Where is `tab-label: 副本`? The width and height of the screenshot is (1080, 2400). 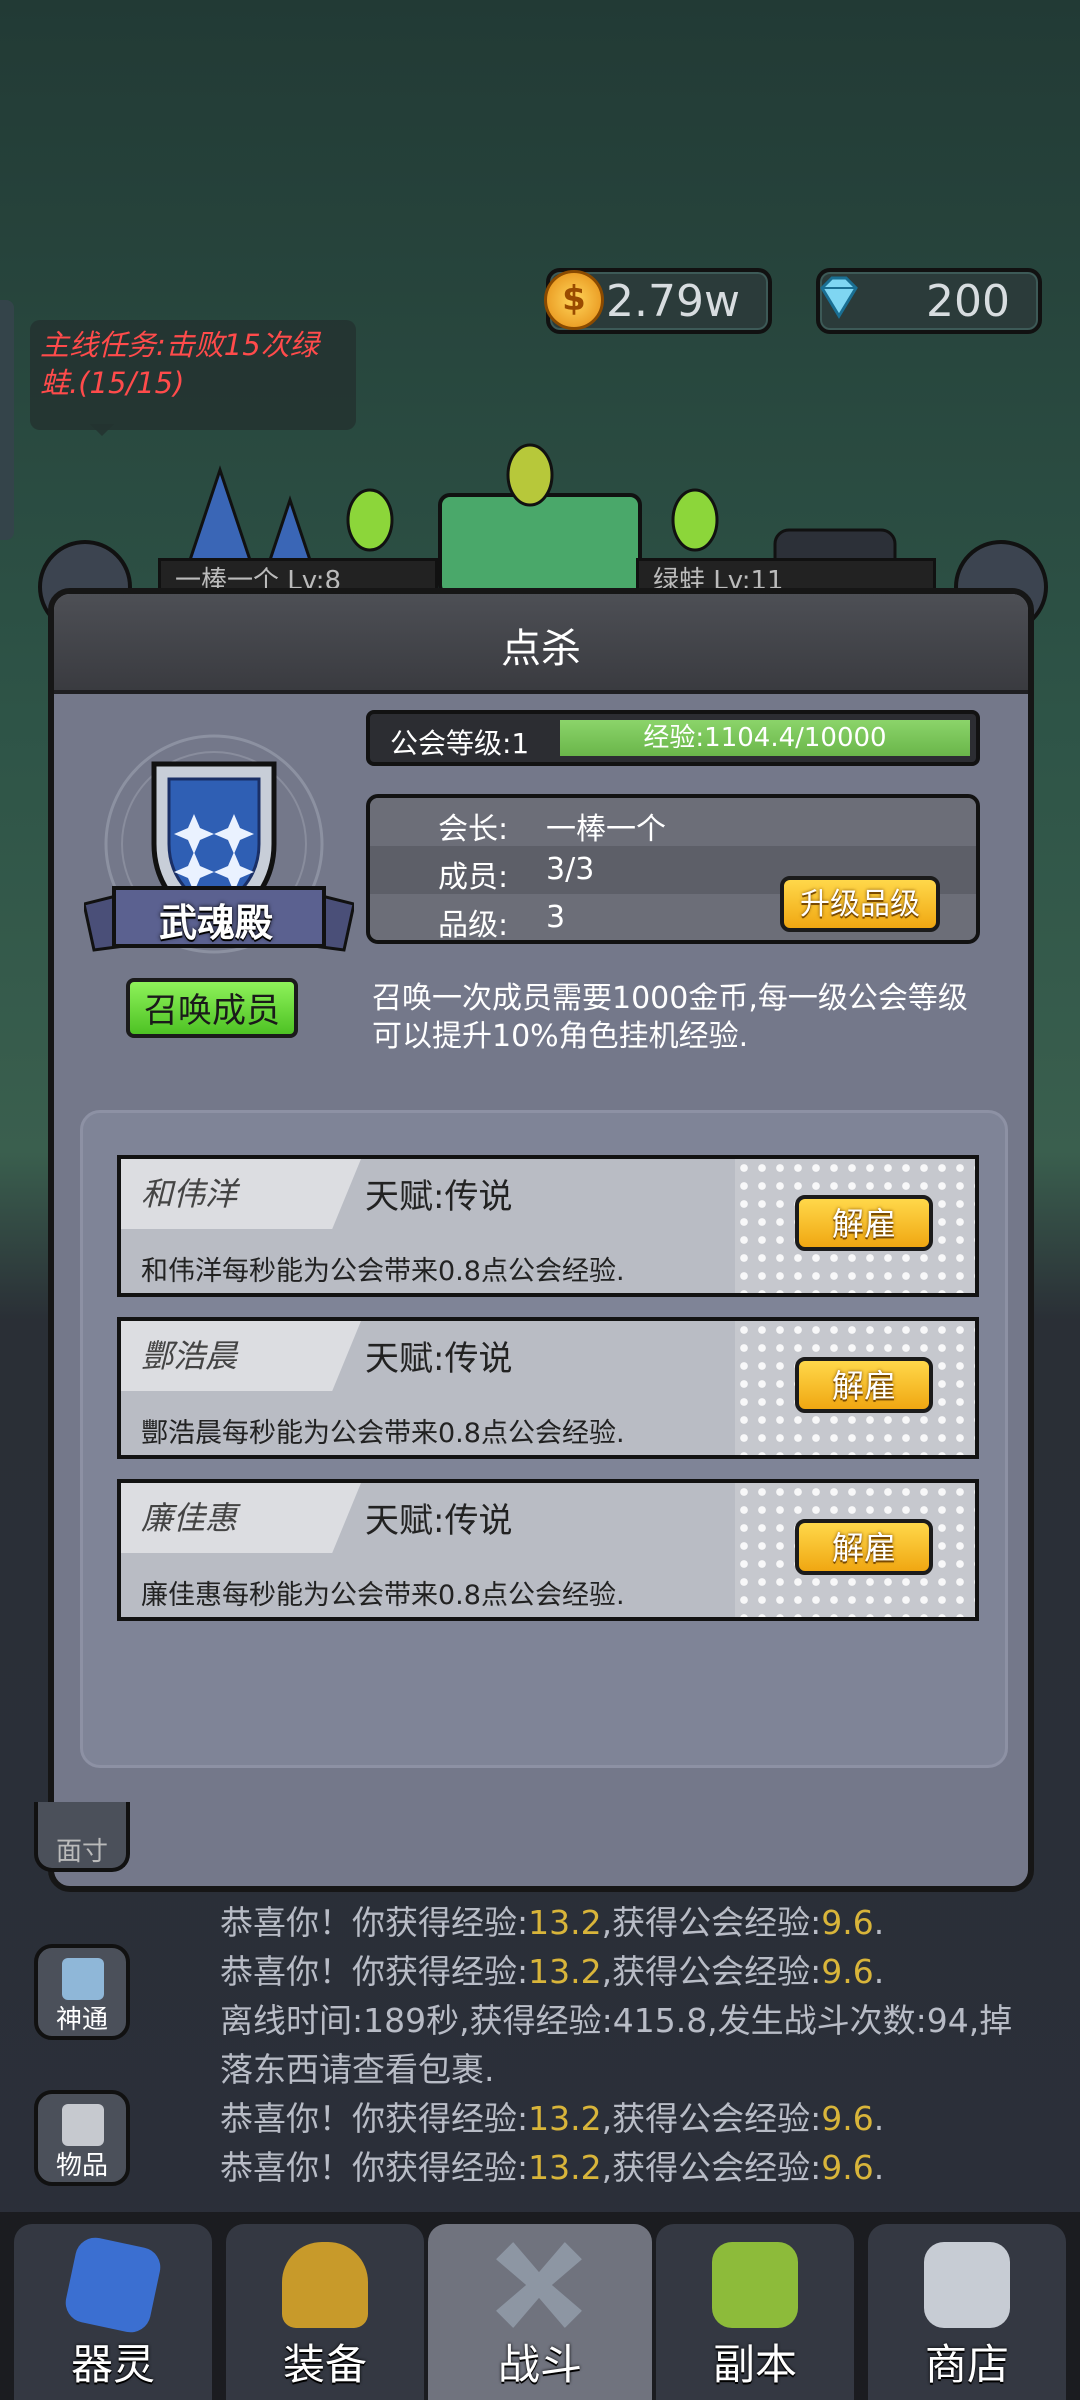
tab-label: 副本 is located at coordinates (754, 2364).